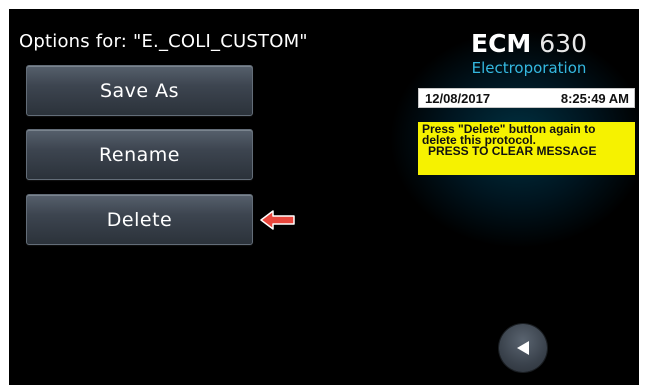 The image size is (647, 391). I want to click on logo-model: 630, so click(563, 43).